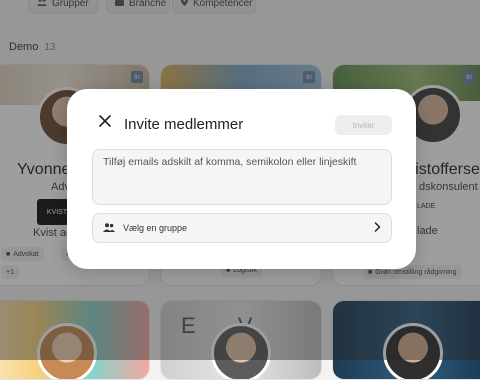 The width and height of the screenshot is (480, 380). Describe the element at coordinates (377, 228) in the screenshot. I see `chevron-right-icon` at that location.